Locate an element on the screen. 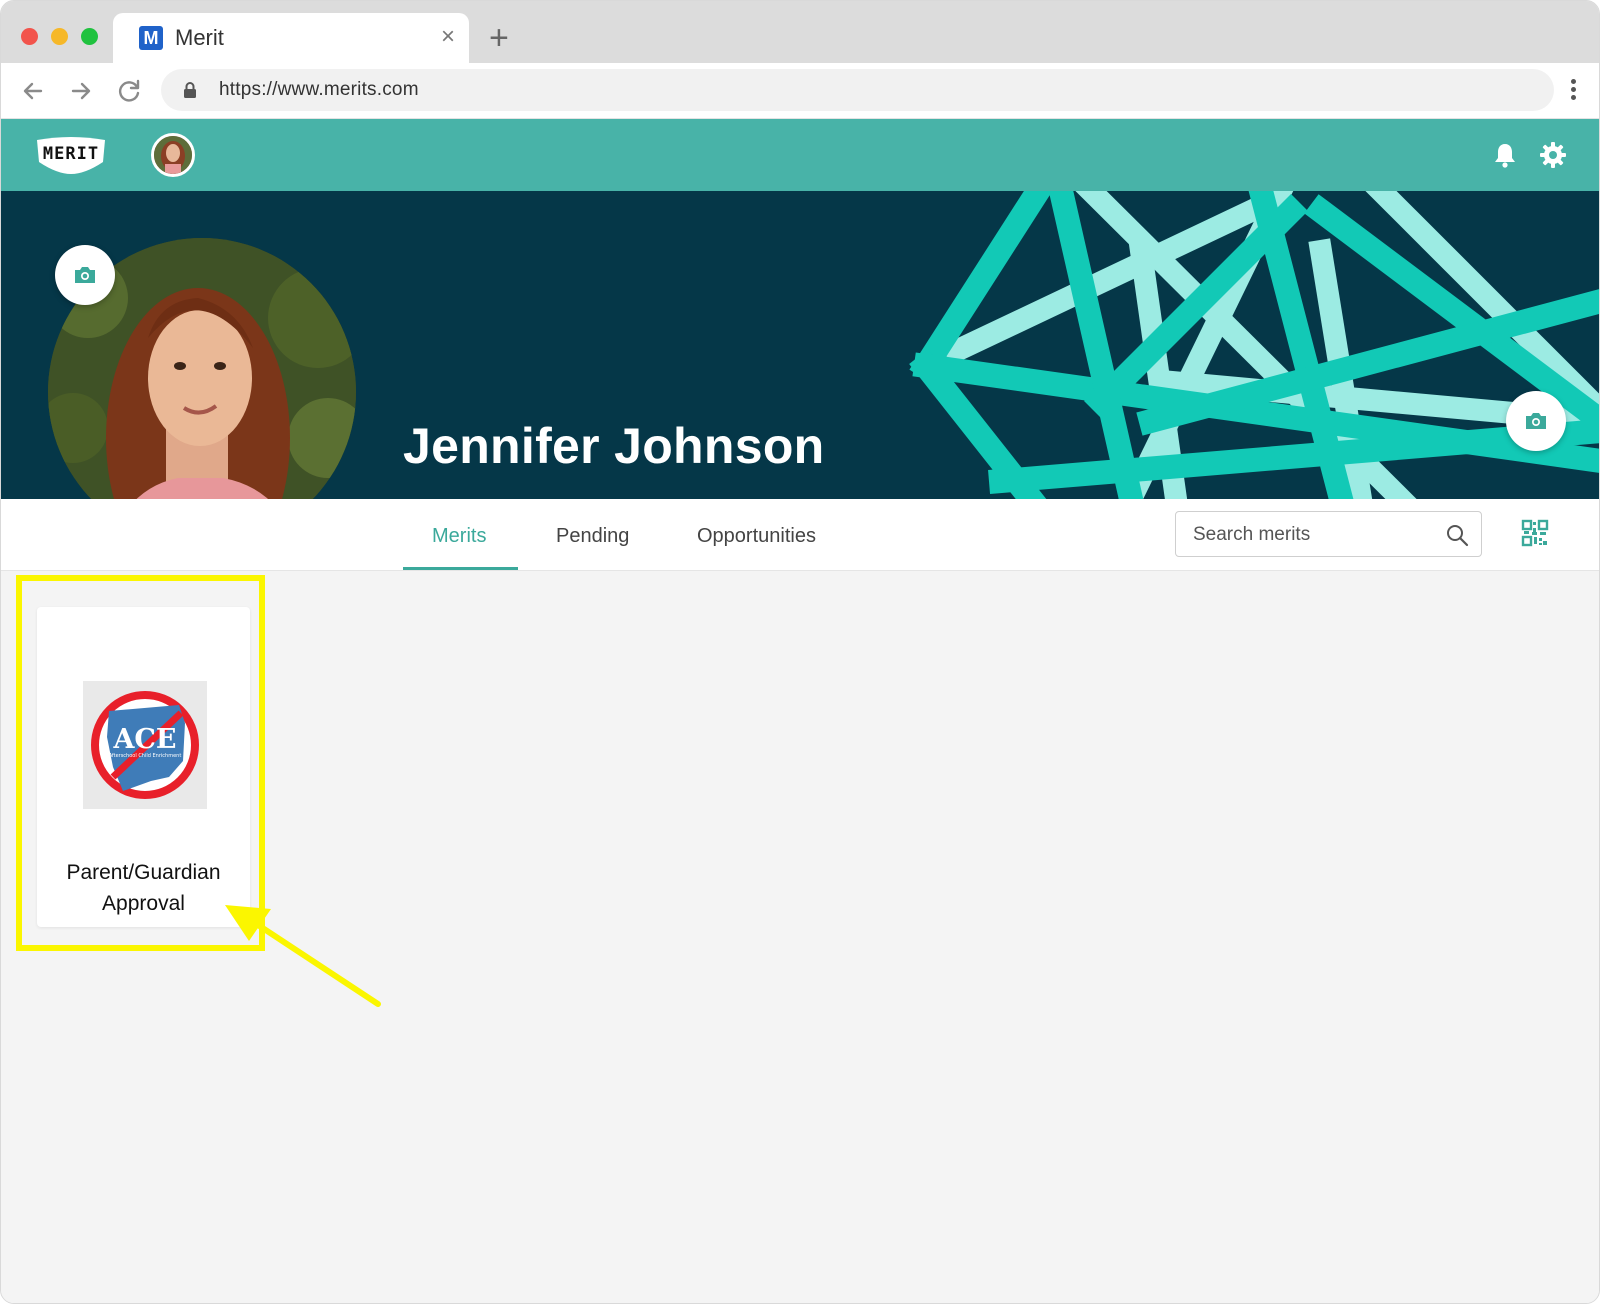 This screenshot has width=1600, height=1304. user-avatar-image is located at coordinates (173, 155).